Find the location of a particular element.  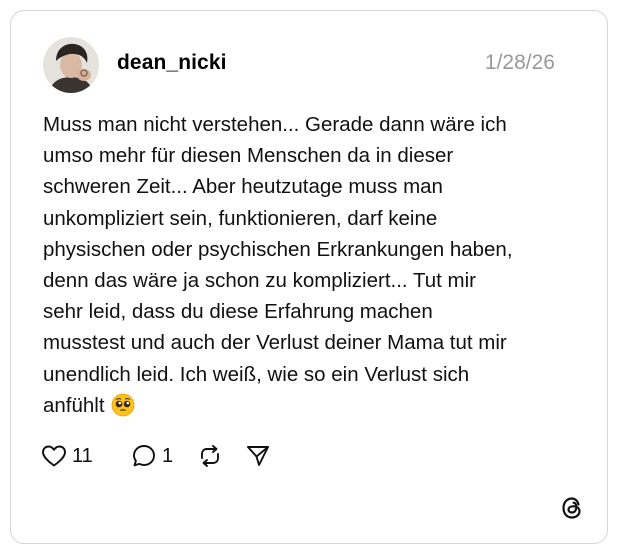

post-date: 1/28/26 is located at coordinates (519, 62).